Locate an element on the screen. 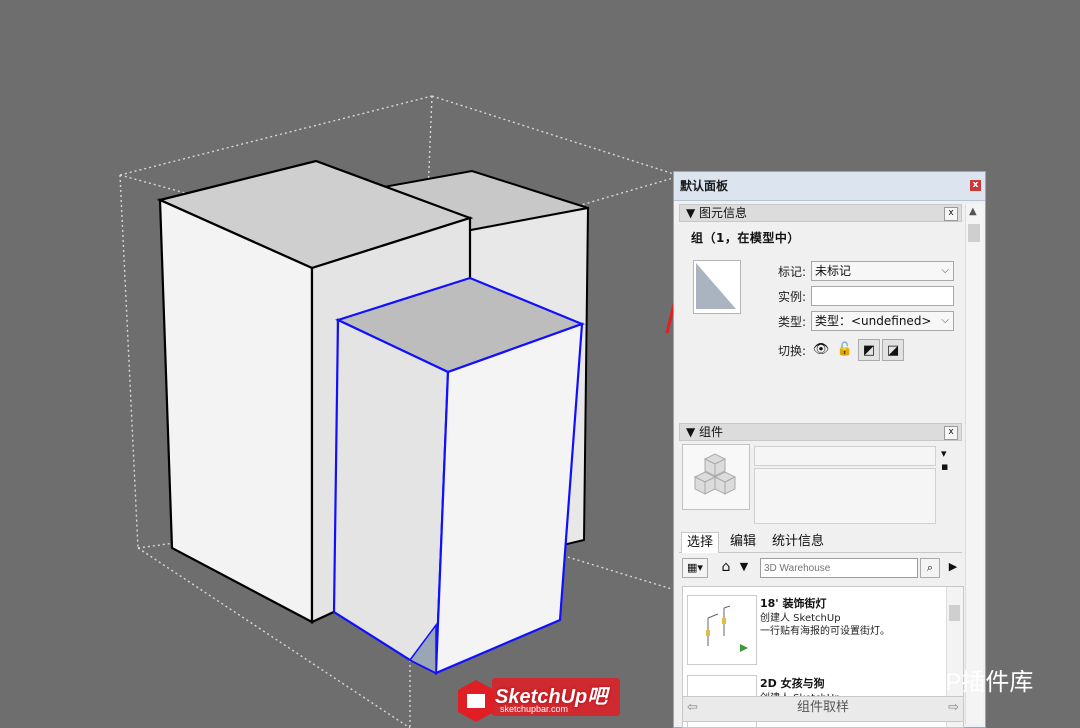 This screenshot has height=728, width=1080. tray-title-bar: 默认面板 x is located at coordinates (829, 186).